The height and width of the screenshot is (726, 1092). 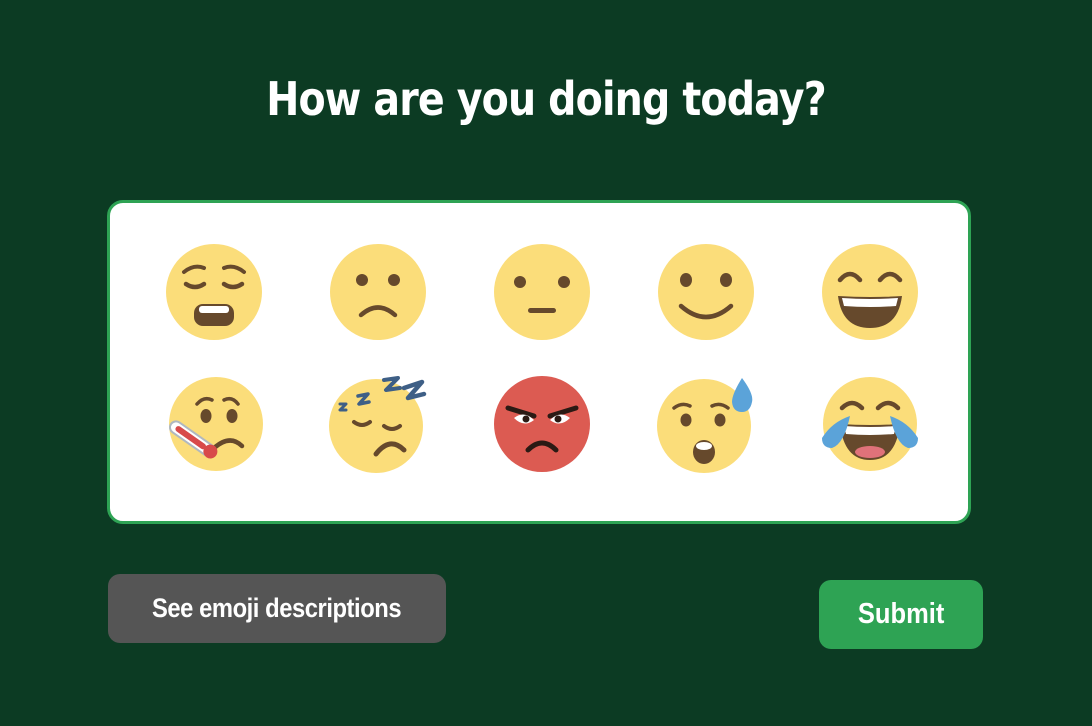 I want to click on see-emoji-descriptions-button: See emoji descriptions, so click(x=277, y=608).